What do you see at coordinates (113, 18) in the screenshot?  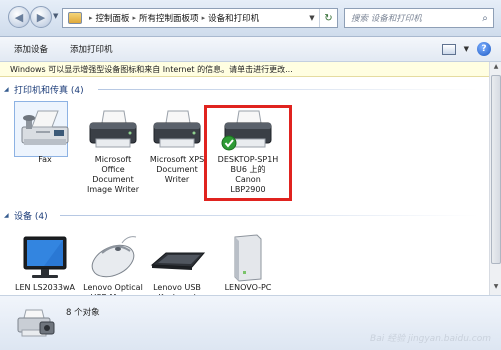 I see `breadcrumb-control-panel: 控制面板` at bounding box center [113, 18].